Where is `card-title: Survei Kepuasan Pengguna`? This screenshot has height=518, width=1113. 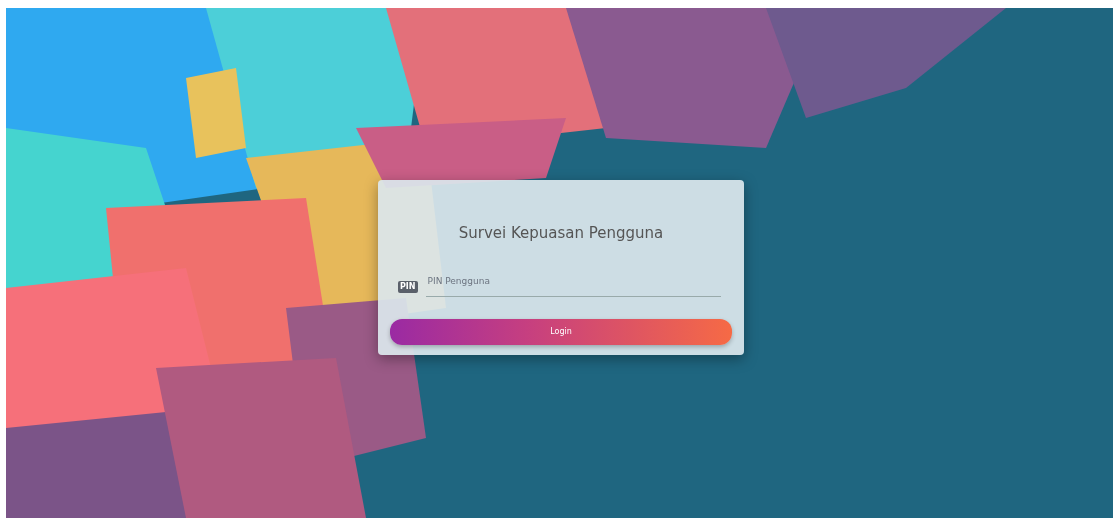 card-title: Survei Kepuasan Pengguna is located at coordinates (561, 233).